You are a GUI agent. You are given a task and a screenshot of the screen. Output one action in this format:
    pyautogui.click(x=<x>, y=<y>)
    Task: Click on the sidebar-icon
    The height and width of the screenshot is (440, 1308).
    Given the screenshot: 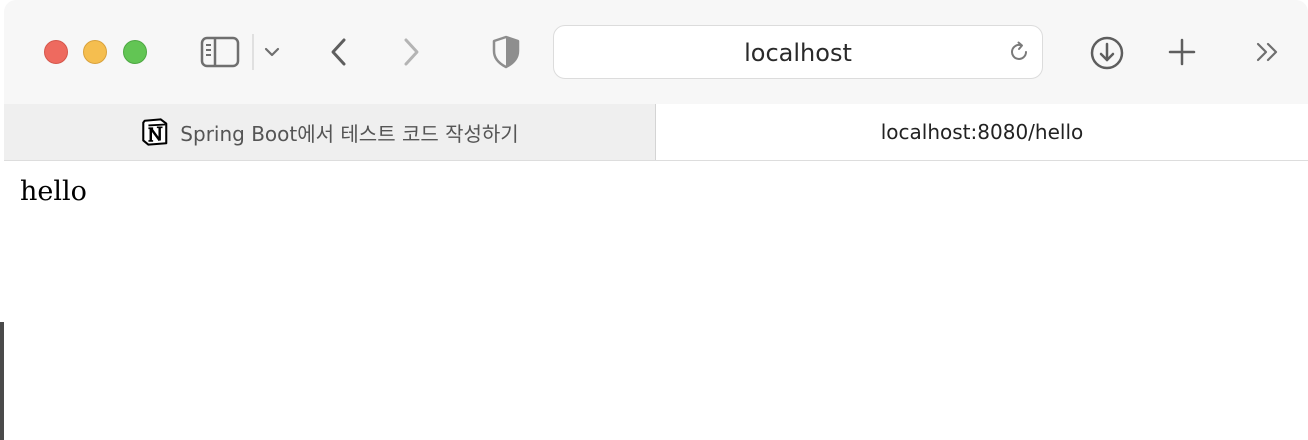 What is the action you would take?
    pyautogui.click(x=220, y=52)
    